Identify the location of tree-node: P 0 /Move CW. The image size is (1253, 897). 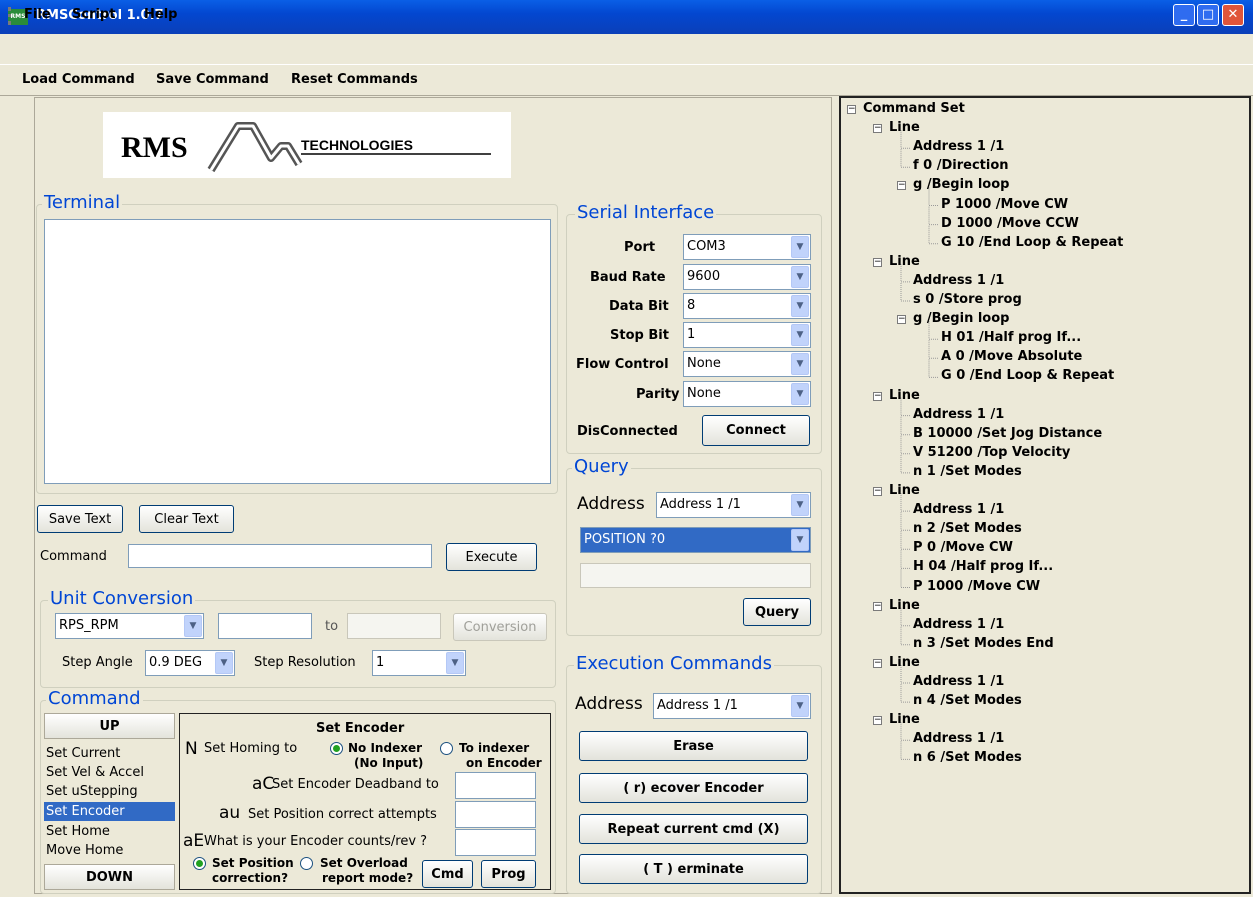
(963, 547).